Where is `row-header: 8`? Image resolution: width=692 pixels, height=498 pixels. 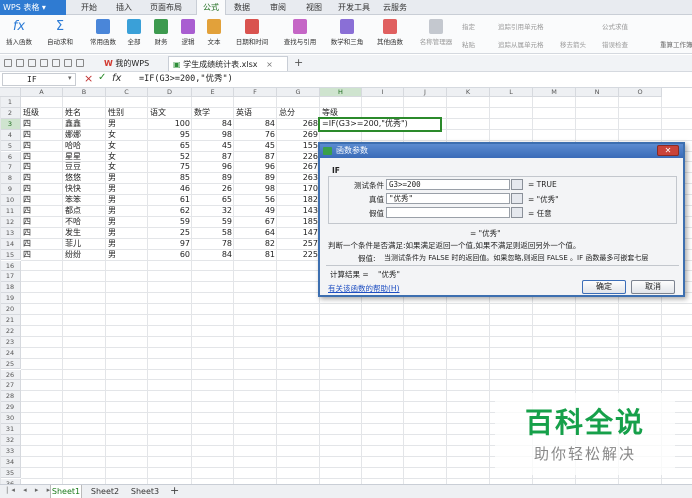
row-header: 8 is located at coordinates (10, 179).